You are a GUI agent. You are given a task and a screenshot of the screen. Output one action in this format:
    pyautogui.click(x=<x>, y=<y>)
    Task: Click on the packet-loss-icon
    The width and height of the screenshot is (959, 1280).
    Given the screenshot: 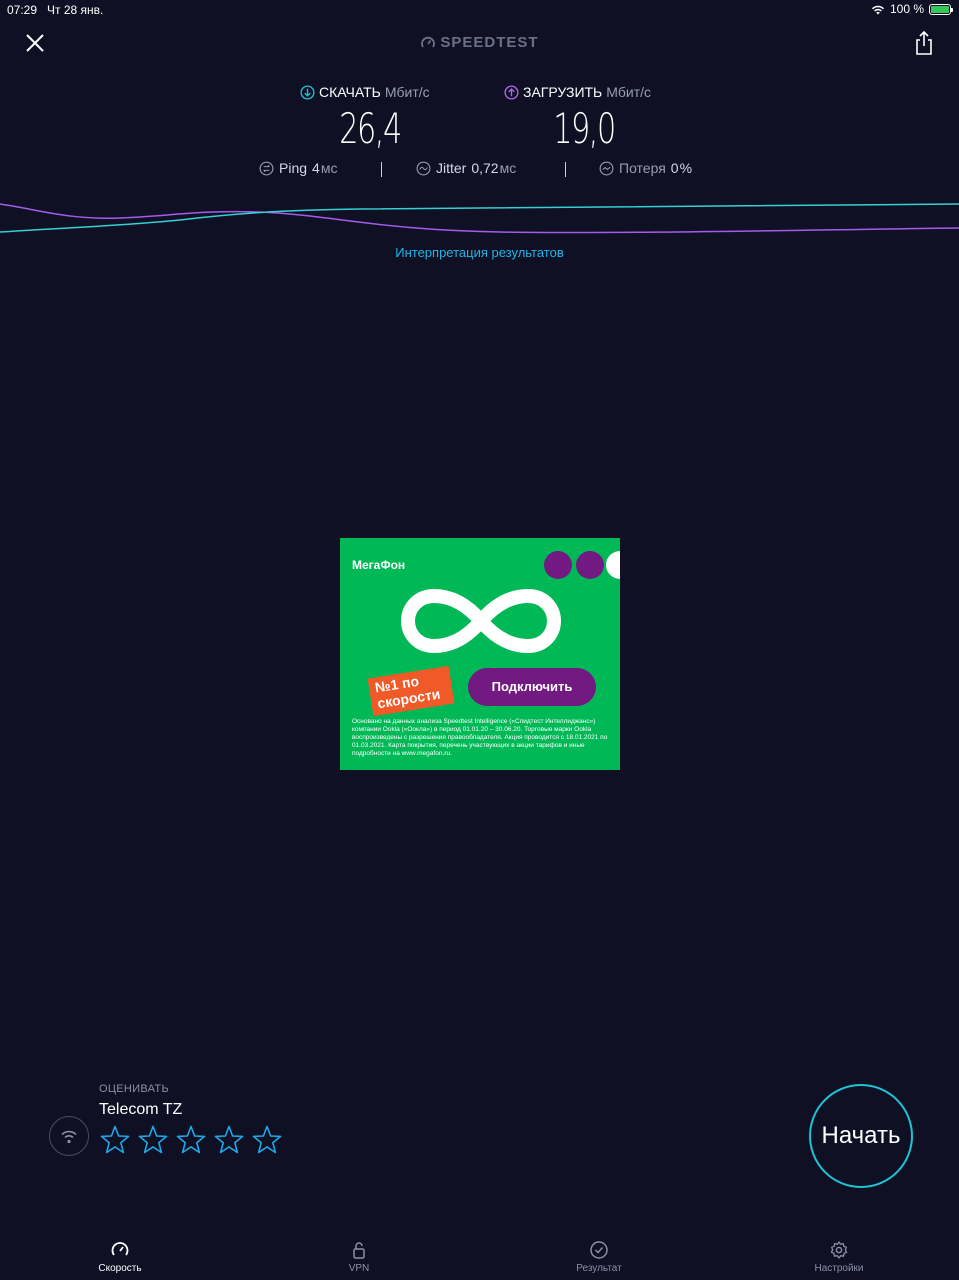 What is the action you would take?
    pyautogui.click(x=606, y=168)
    